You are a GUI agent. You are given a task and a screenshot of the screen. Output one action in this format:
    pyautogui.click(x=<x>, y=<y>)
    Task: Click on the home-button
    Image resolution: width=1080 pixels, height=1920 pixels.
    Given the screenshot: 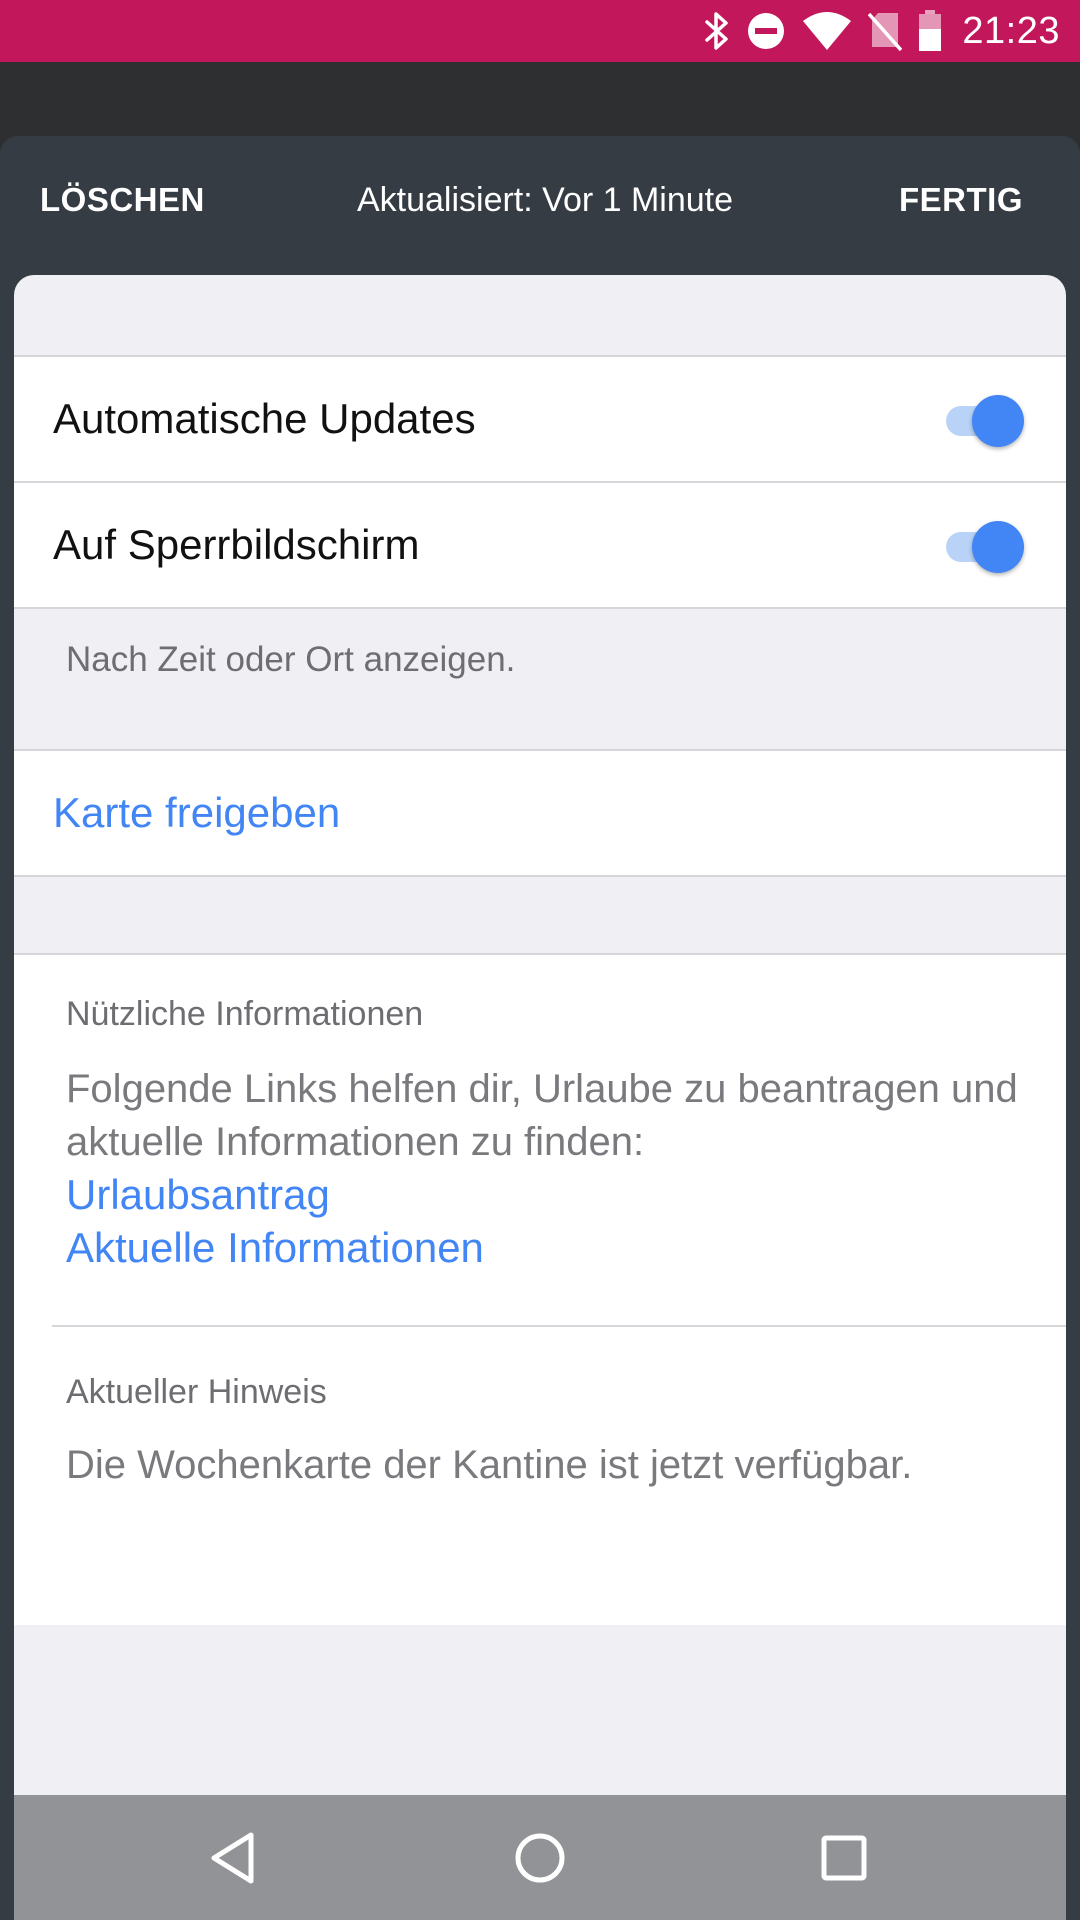 What is the action you would take?
    pyautogui.click(x=540, y=1857)
    